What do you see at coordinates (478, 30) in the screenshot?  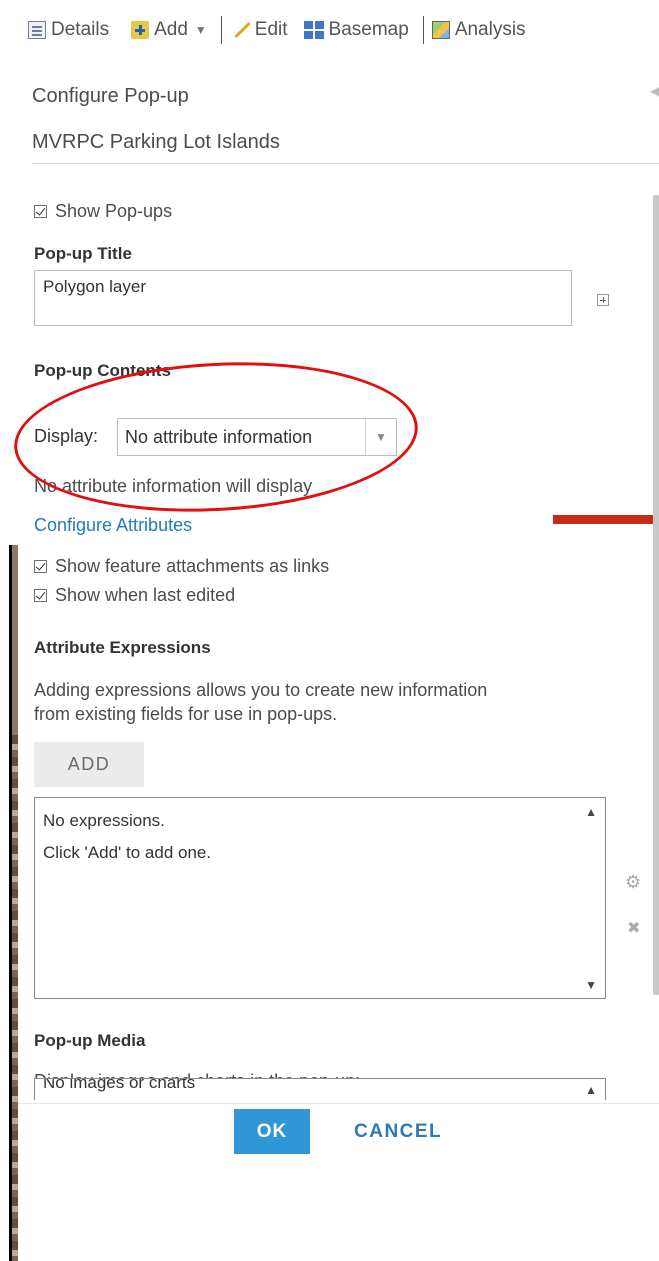 I see `analysis-button: Analysis` at bounding box center [478, 30].